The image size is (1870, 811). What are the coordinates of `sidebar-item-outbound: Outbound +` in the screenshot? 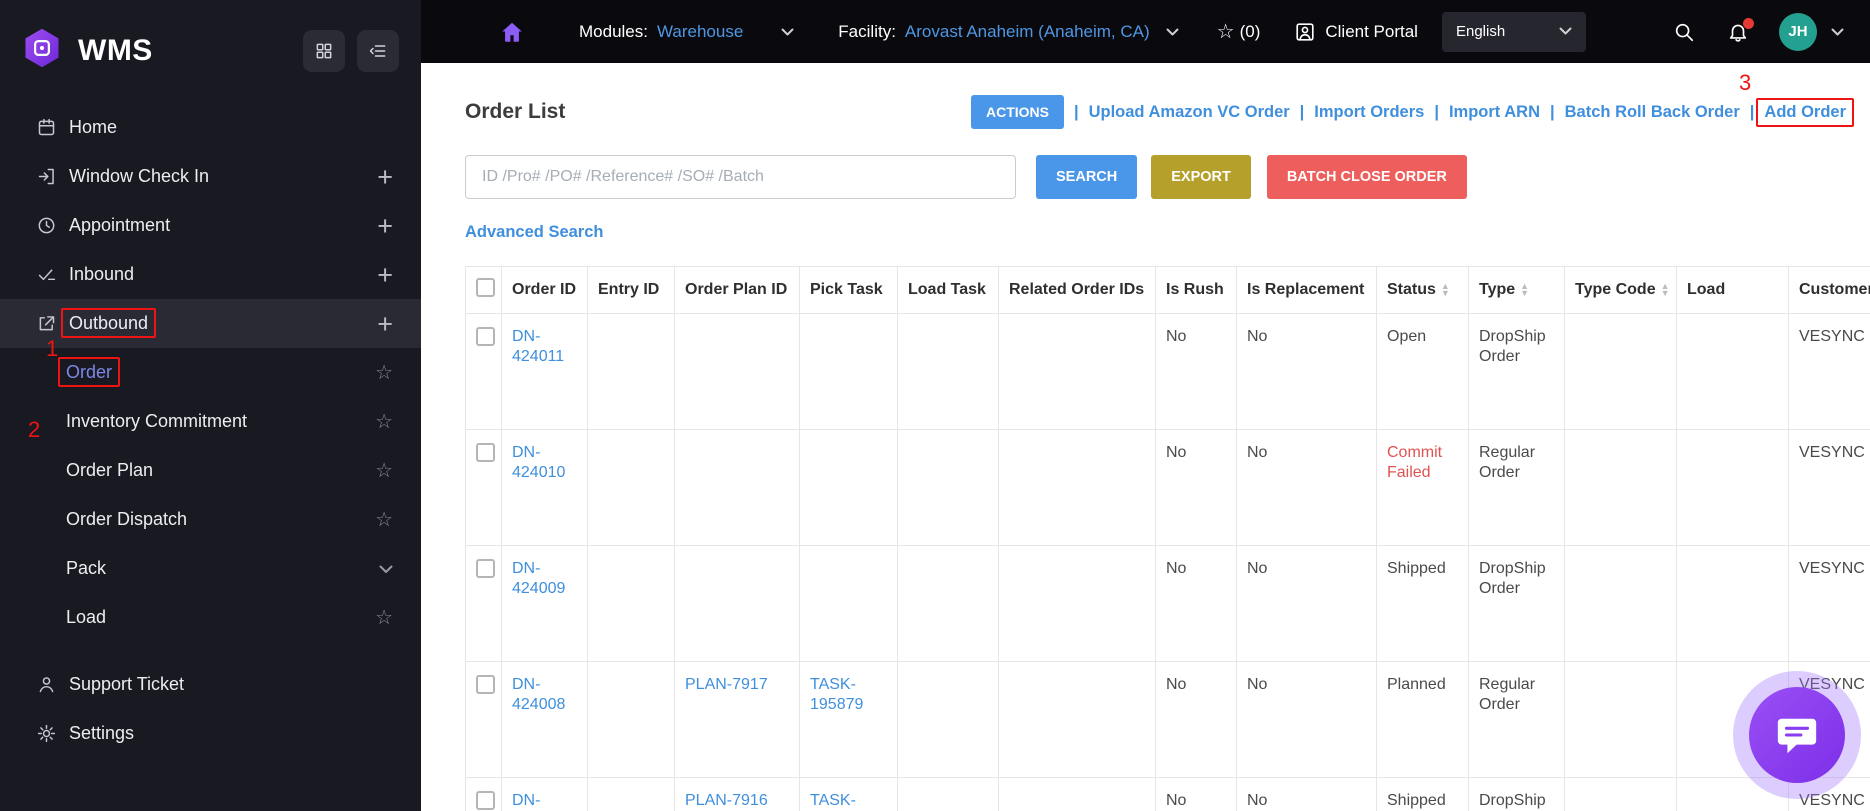 It's located at (210, 323).